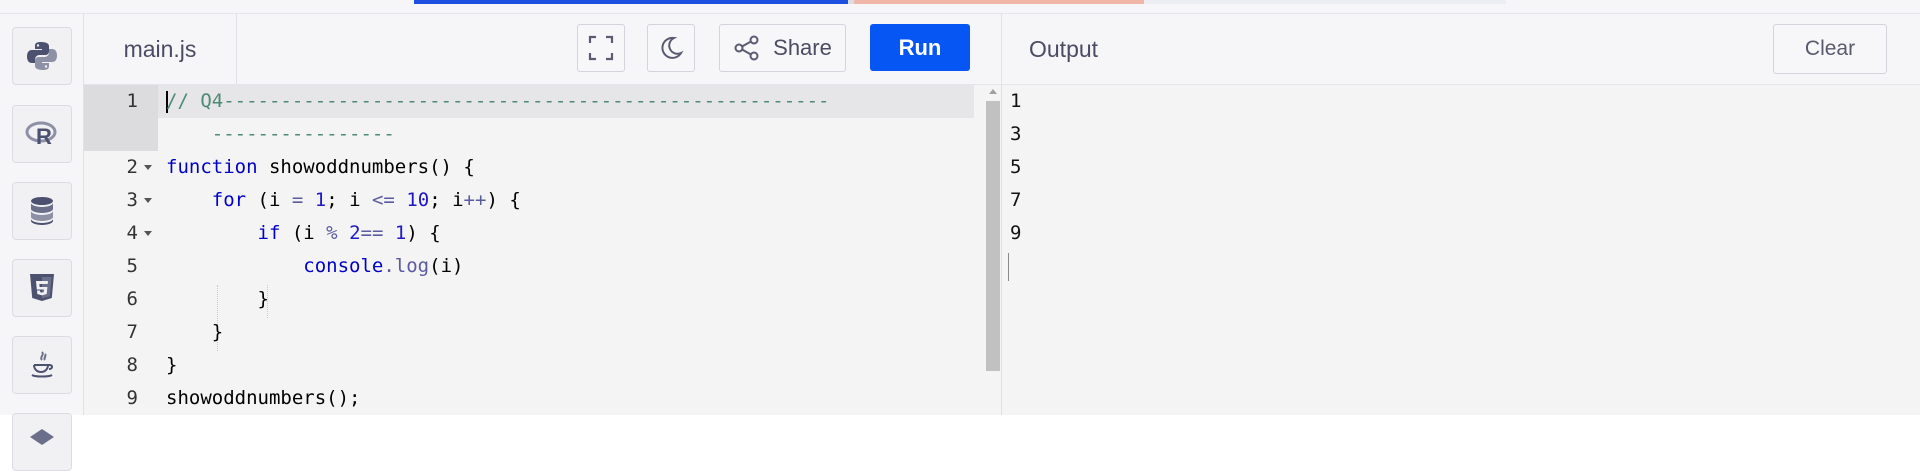 This screenshot has width=1920, height=471. I want to click on java-language-button, so click(42, 365).